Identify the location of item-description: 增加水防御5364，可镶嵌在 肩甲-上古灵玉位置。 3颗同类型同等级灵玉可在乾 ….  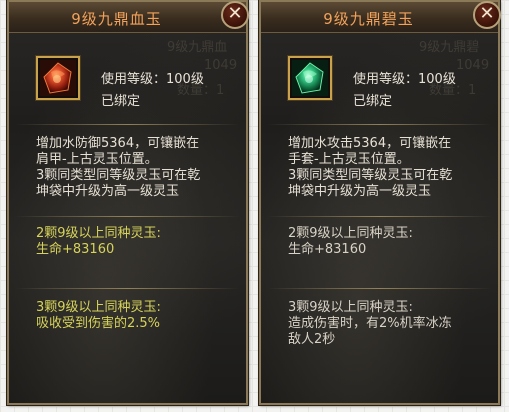
(133, 168).